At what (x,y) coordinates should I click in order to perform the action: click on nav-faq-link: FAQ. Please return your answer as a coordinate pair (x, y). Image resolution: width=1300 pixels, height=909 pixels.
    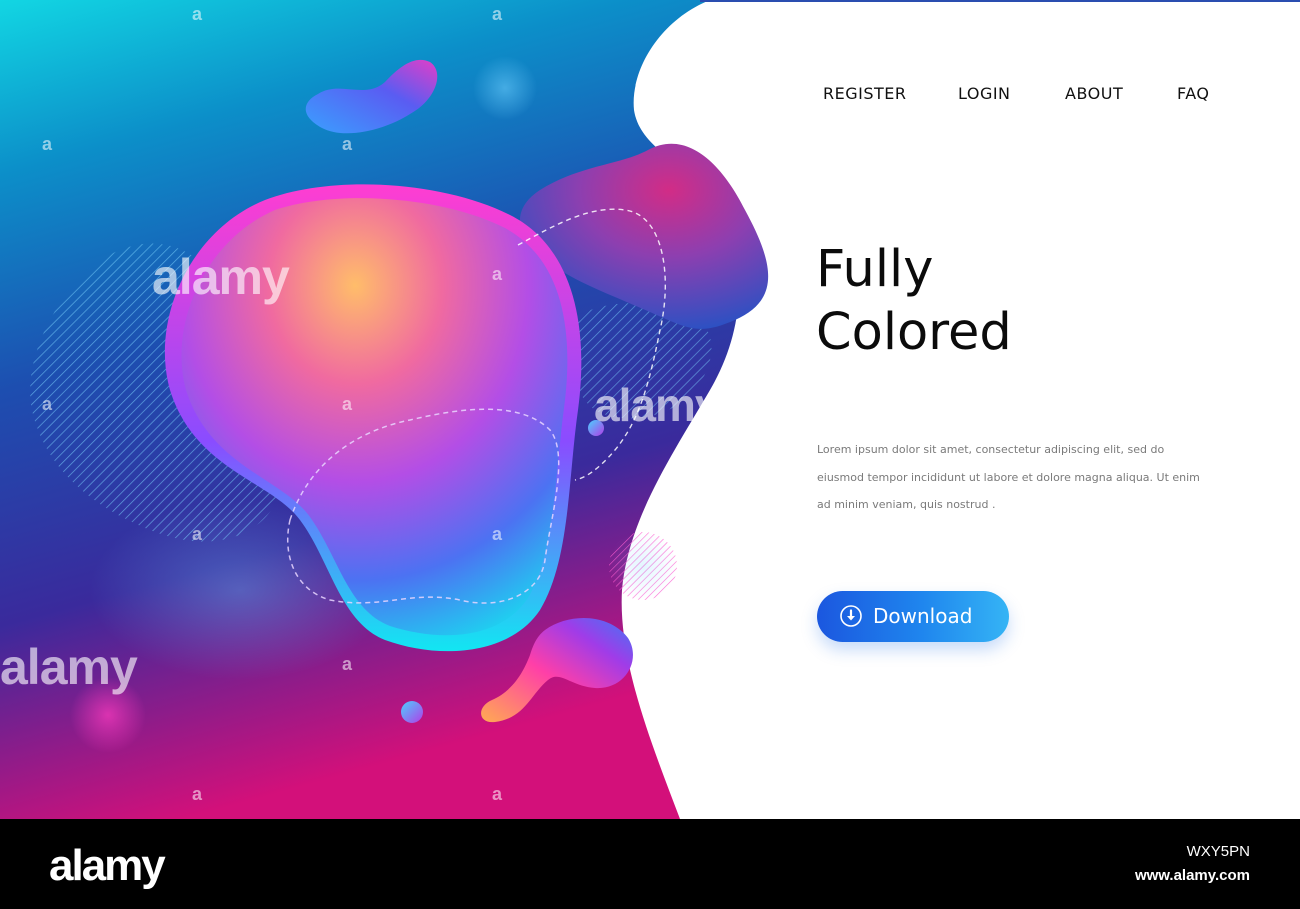
    Looking at the image, I should click on (1193, 93).